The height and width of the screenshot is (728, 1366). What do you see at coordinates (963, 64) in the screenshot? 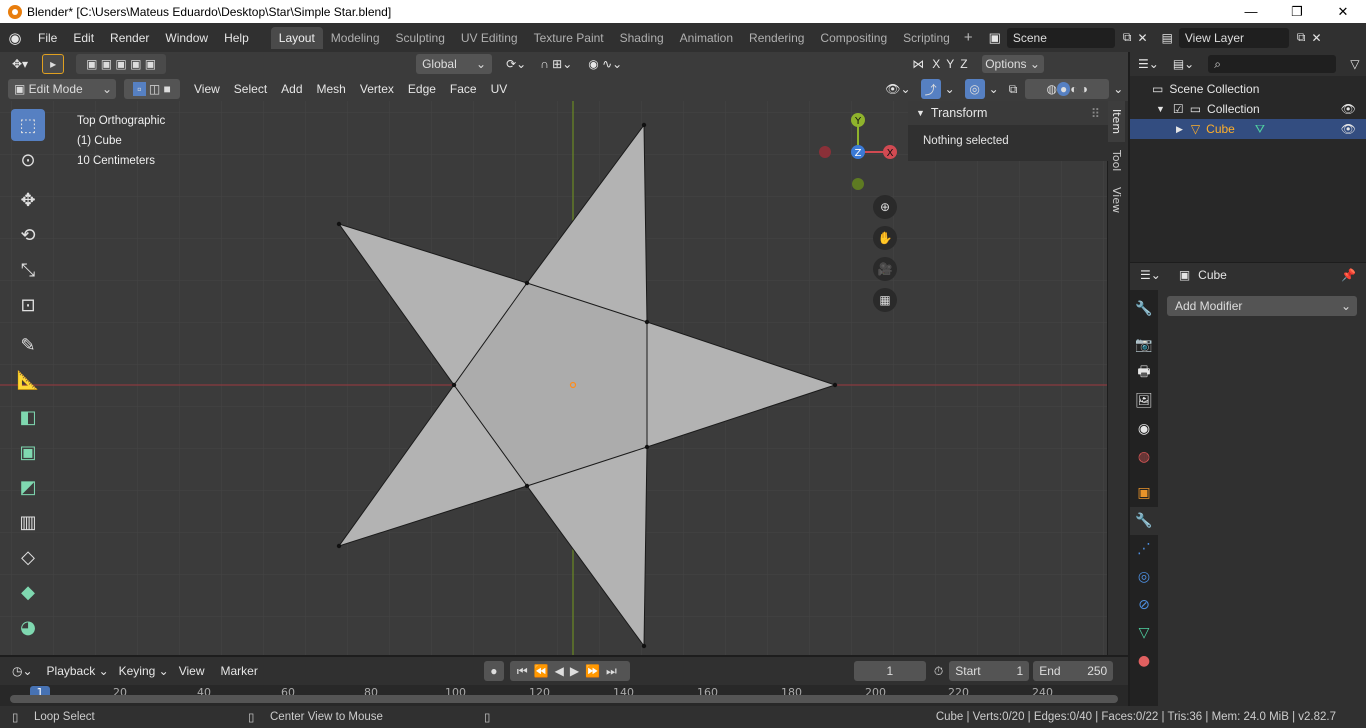
I see `axis-z-toggle: Z` at bounding box center [963, 64].